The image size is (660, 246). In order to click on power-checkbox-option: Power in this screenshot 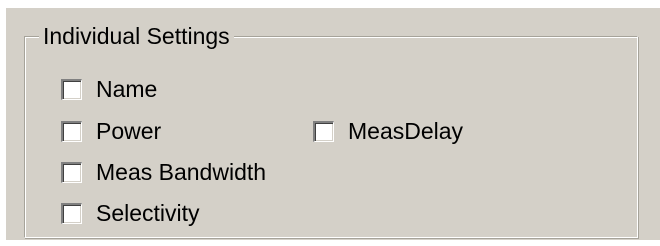, I will do `click(111, 131)`.